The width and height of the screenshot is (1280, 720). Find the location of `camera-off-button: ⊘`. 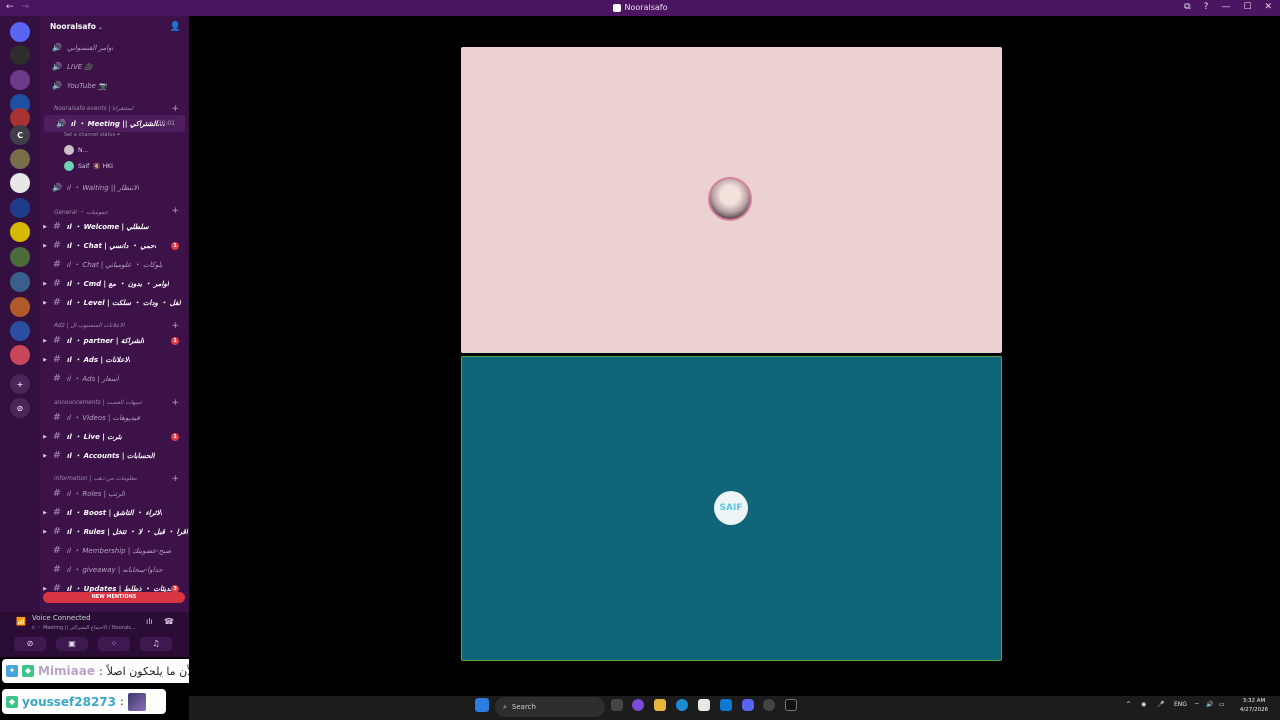

camera-off-button: ⊘ is located at coordinates (30, 644).